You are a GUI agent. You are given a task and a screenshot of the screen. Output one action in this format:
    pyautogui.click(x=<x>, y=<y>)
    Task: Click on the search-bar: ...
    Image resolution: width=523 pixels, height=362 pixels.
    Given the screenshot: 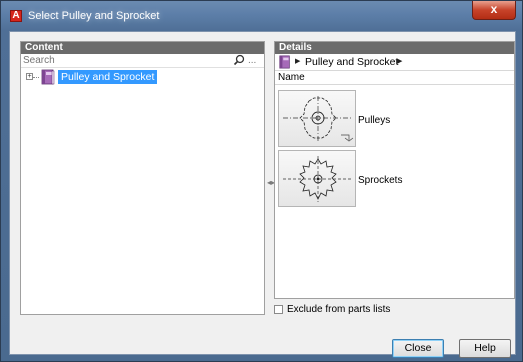 What is the action you would take?
    pyautogui.click(x=142, y=61)
    